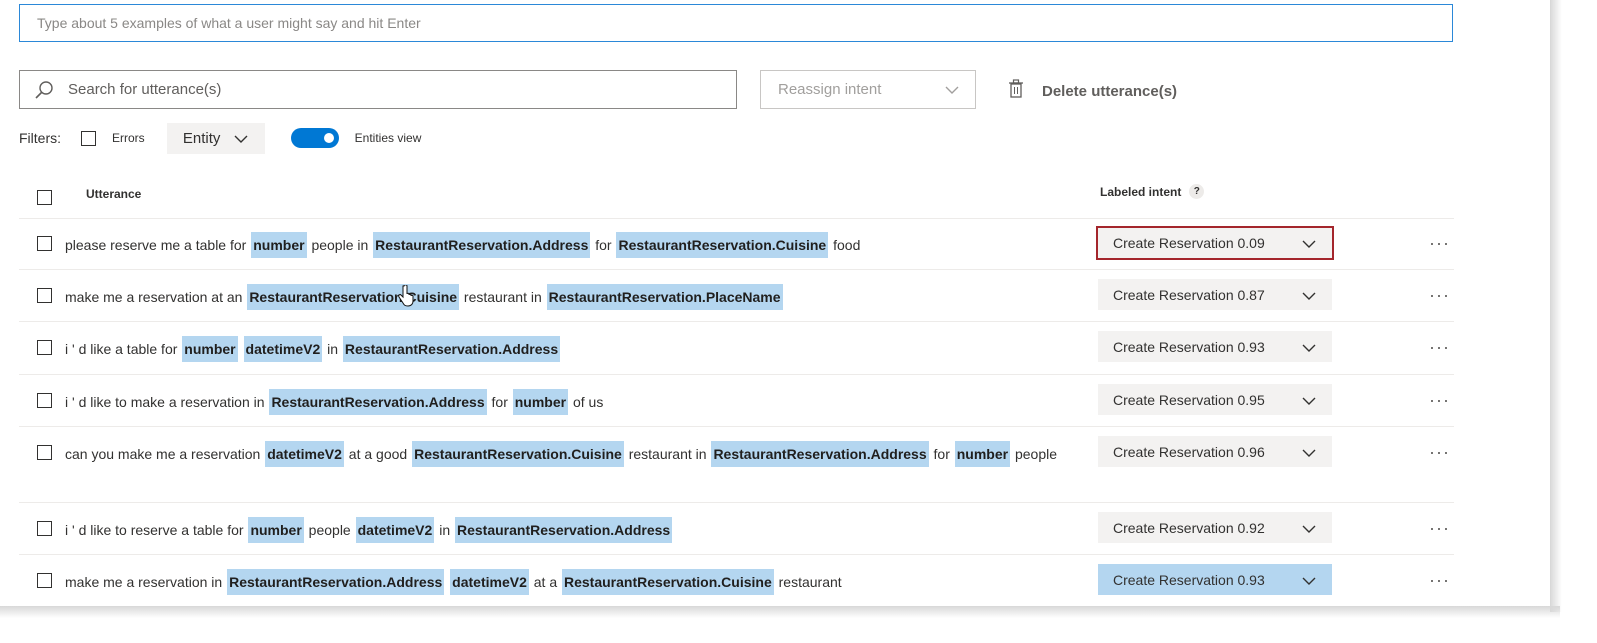 The width and height of the screenshot is (1597, 643). What do you see at coordinates (123, 349) in the screenshot?
I see `utterance-fragment: i ' d like a table for` at bounding box center [123, 349].